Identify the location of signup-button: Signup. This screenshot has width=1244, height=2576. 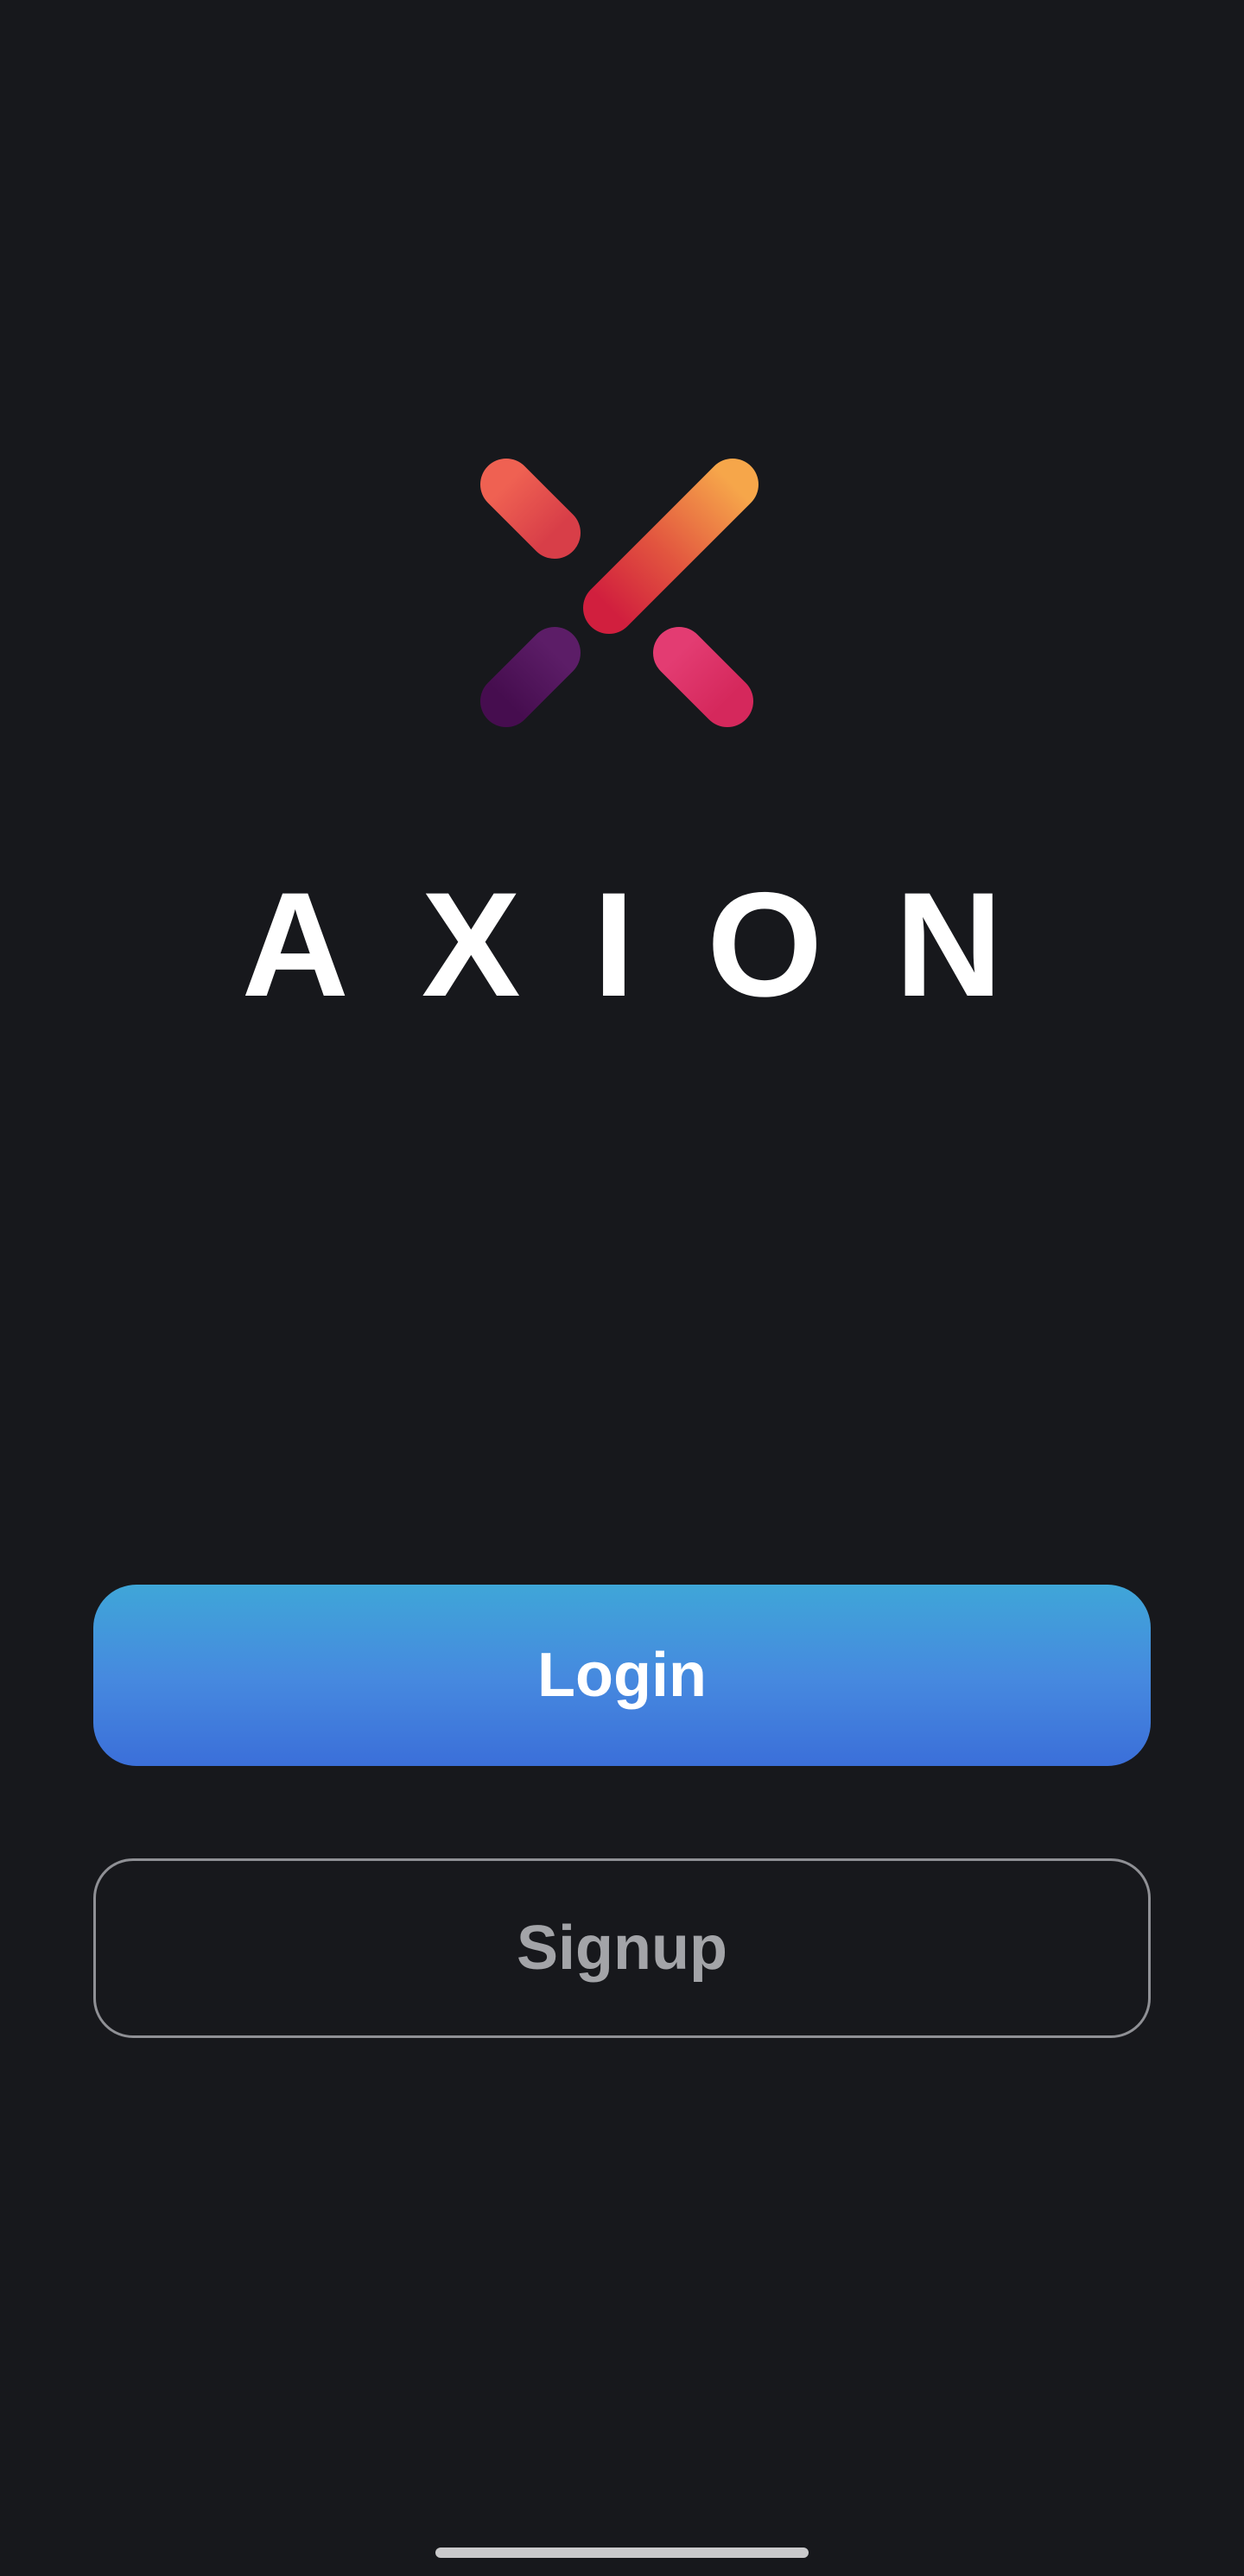
(622, 1948).